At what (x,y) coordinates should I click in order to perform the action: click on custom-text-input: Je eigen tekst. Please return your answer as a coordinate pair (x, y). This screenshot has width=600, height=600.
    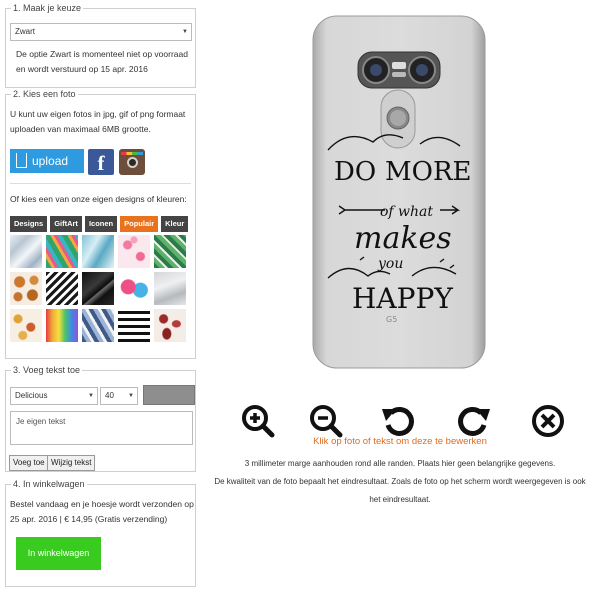
    Looking at the image, I should click on (101, 428).